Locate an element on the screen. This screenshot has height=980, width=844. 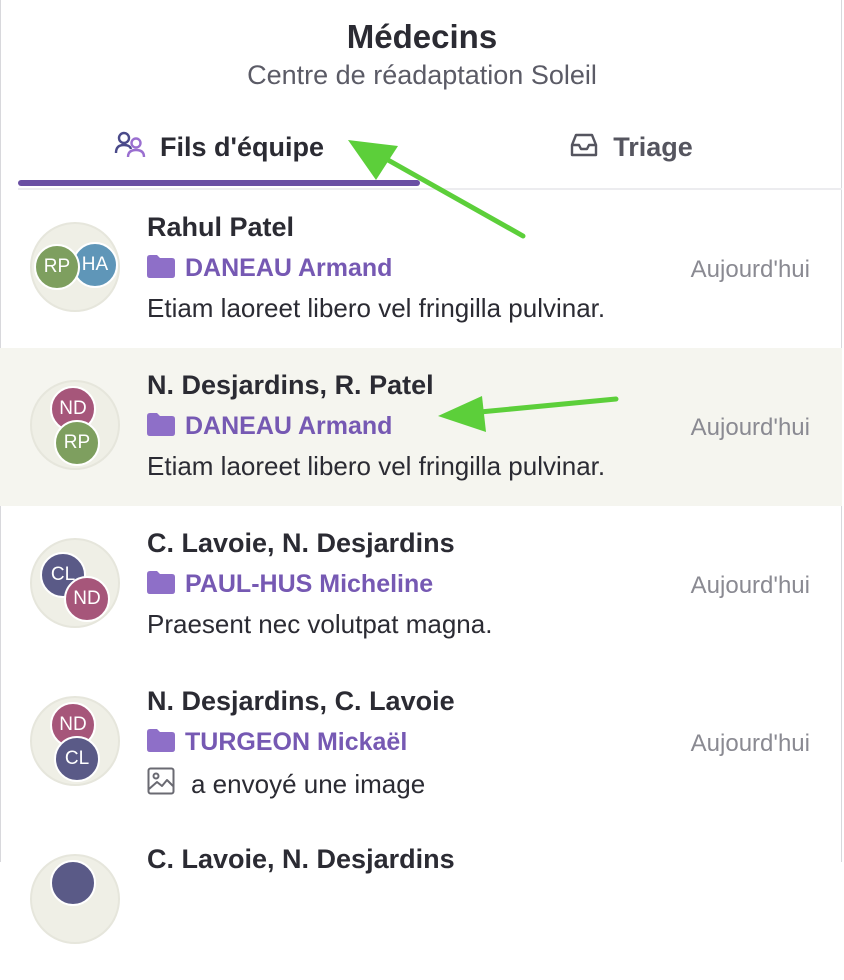
page-title: Médecins is located at coordinates (422, 36).